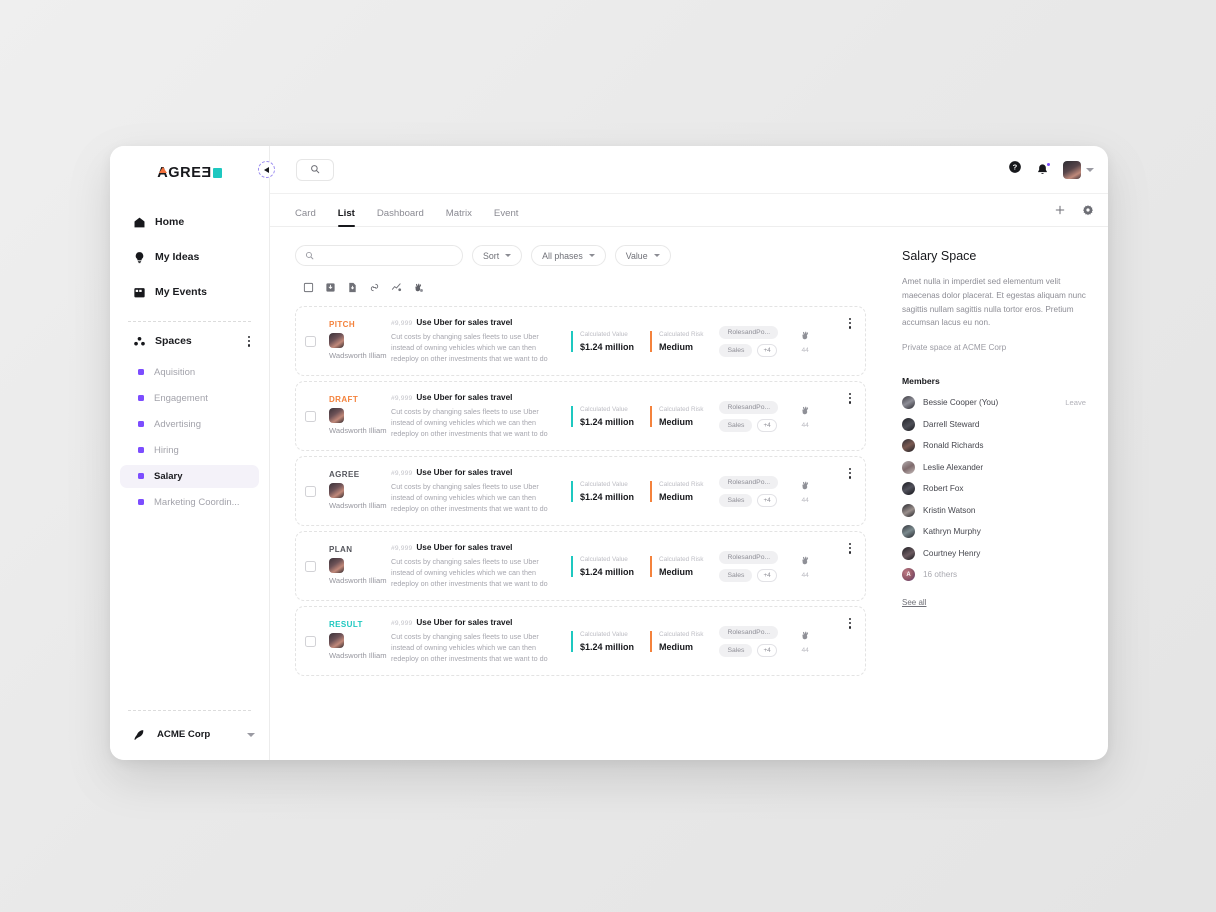 This screenshot has height=912, width=1216. I want to click on row-title: #9,999 Use Uber for sales travel, so click(475, 322).